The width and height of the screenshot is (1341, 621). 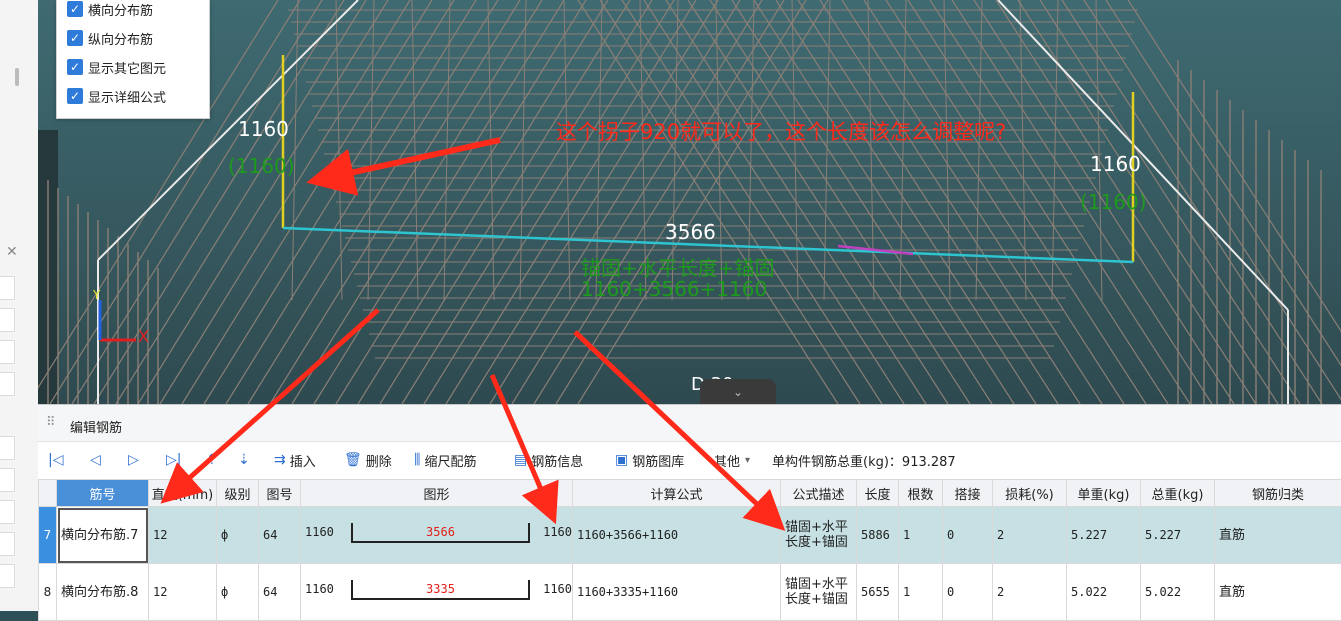 What do you see at coordinates (173, 460) in the screenshot?
I see `last-record-button: ▷|` at bounding box center [173, 460].